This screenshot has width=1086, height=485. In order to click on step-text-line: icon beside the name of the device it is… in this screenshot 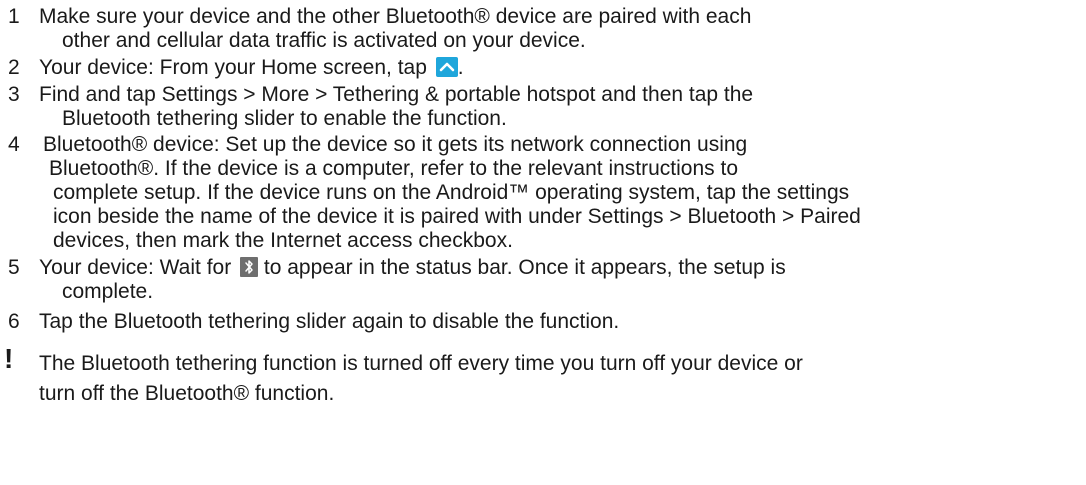, I will do `click(457, 216)`.